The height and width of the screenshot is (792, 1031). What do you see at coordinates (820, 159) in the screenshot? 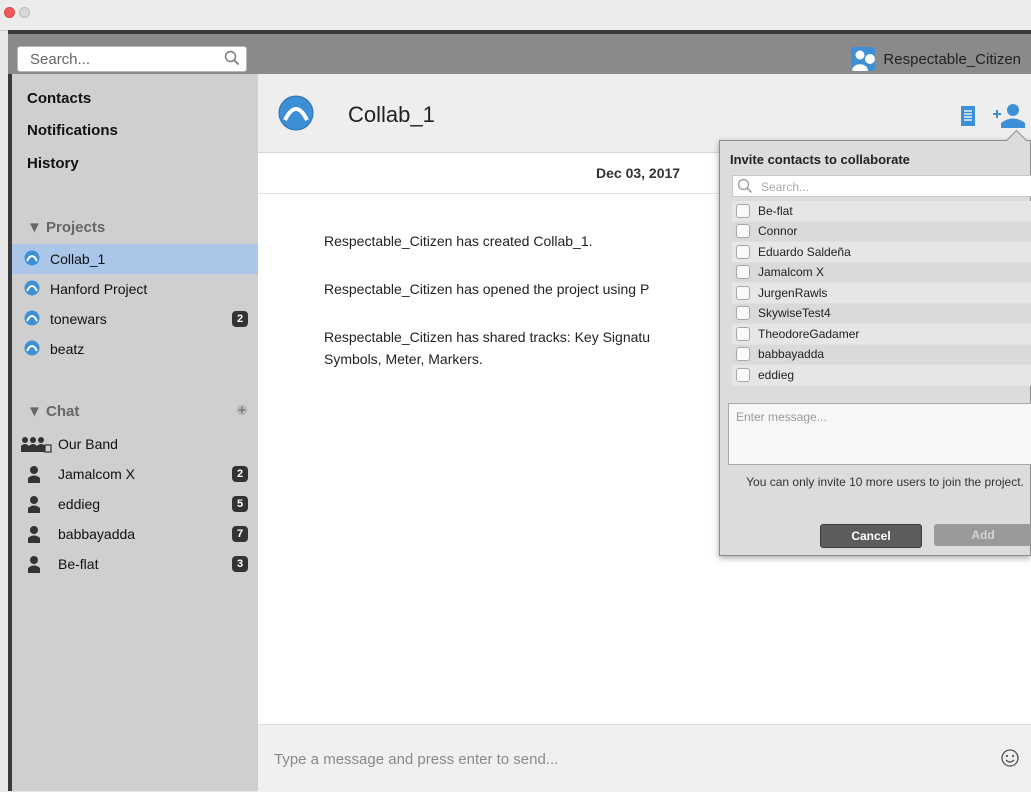
I see `invite-title: Invite contacts to collaborate` at bounding box center [820, 159].